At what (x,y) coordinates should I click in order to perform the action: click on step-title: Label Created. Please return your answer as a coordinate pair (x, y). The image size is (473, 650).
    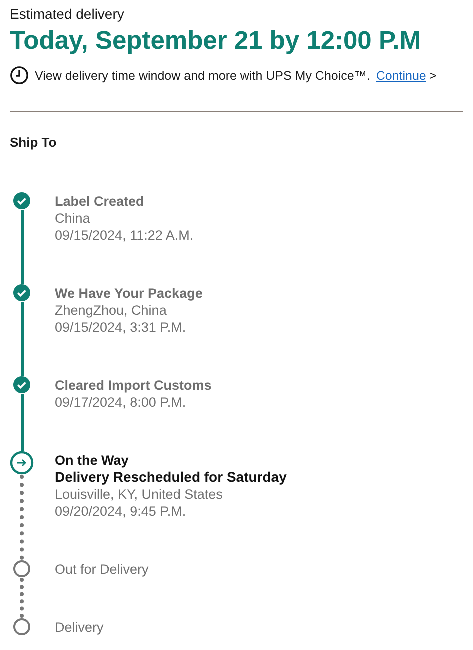
    Looking at the image, I should click on (100, 201).